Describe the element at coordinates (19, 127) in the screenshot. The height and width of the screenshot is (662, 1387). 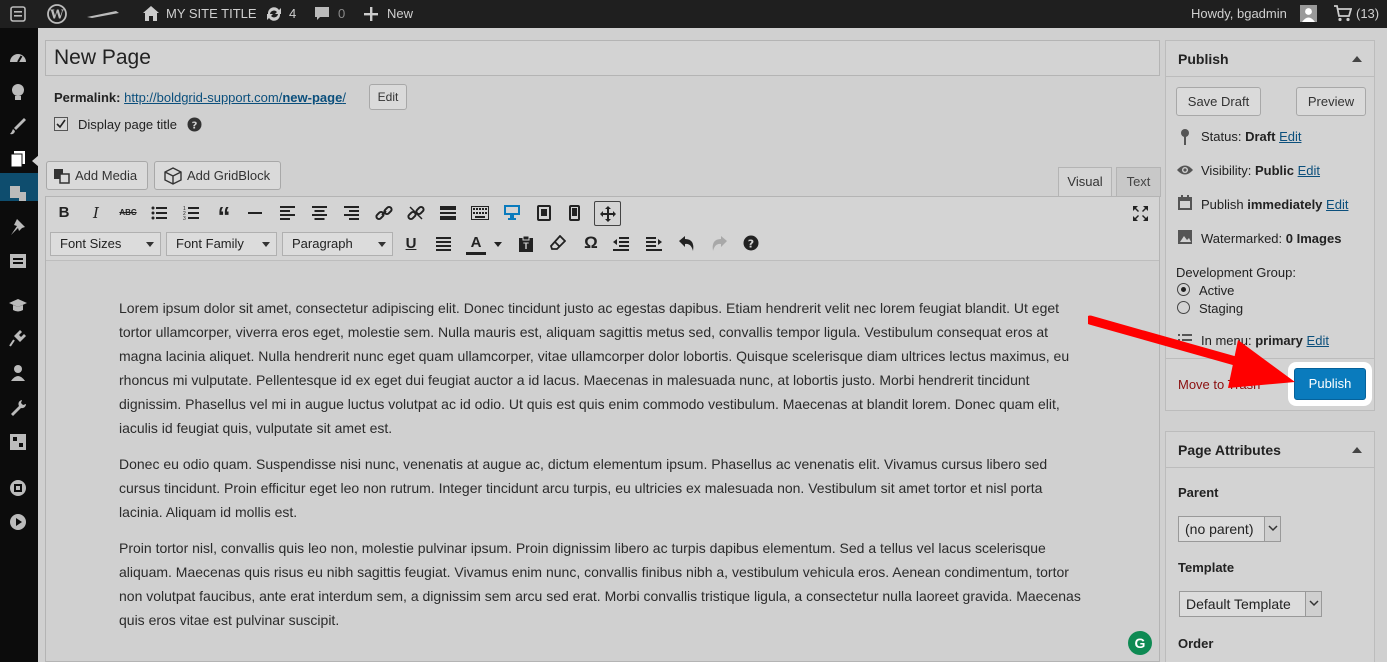
I see `brush-icon` at that location.